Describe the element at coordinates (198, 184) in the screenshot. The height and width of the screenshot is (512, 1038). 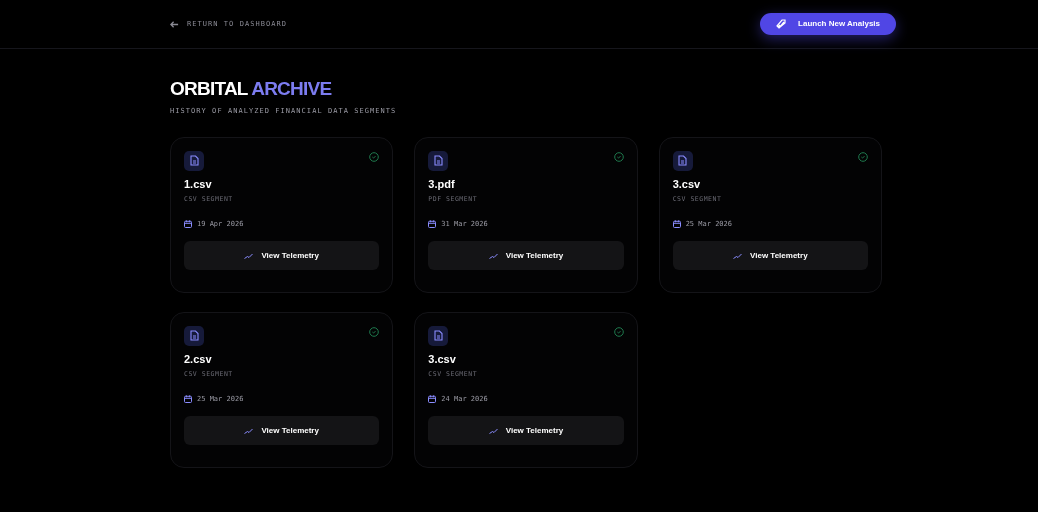
I see `file-name: 1.csv` at that location.